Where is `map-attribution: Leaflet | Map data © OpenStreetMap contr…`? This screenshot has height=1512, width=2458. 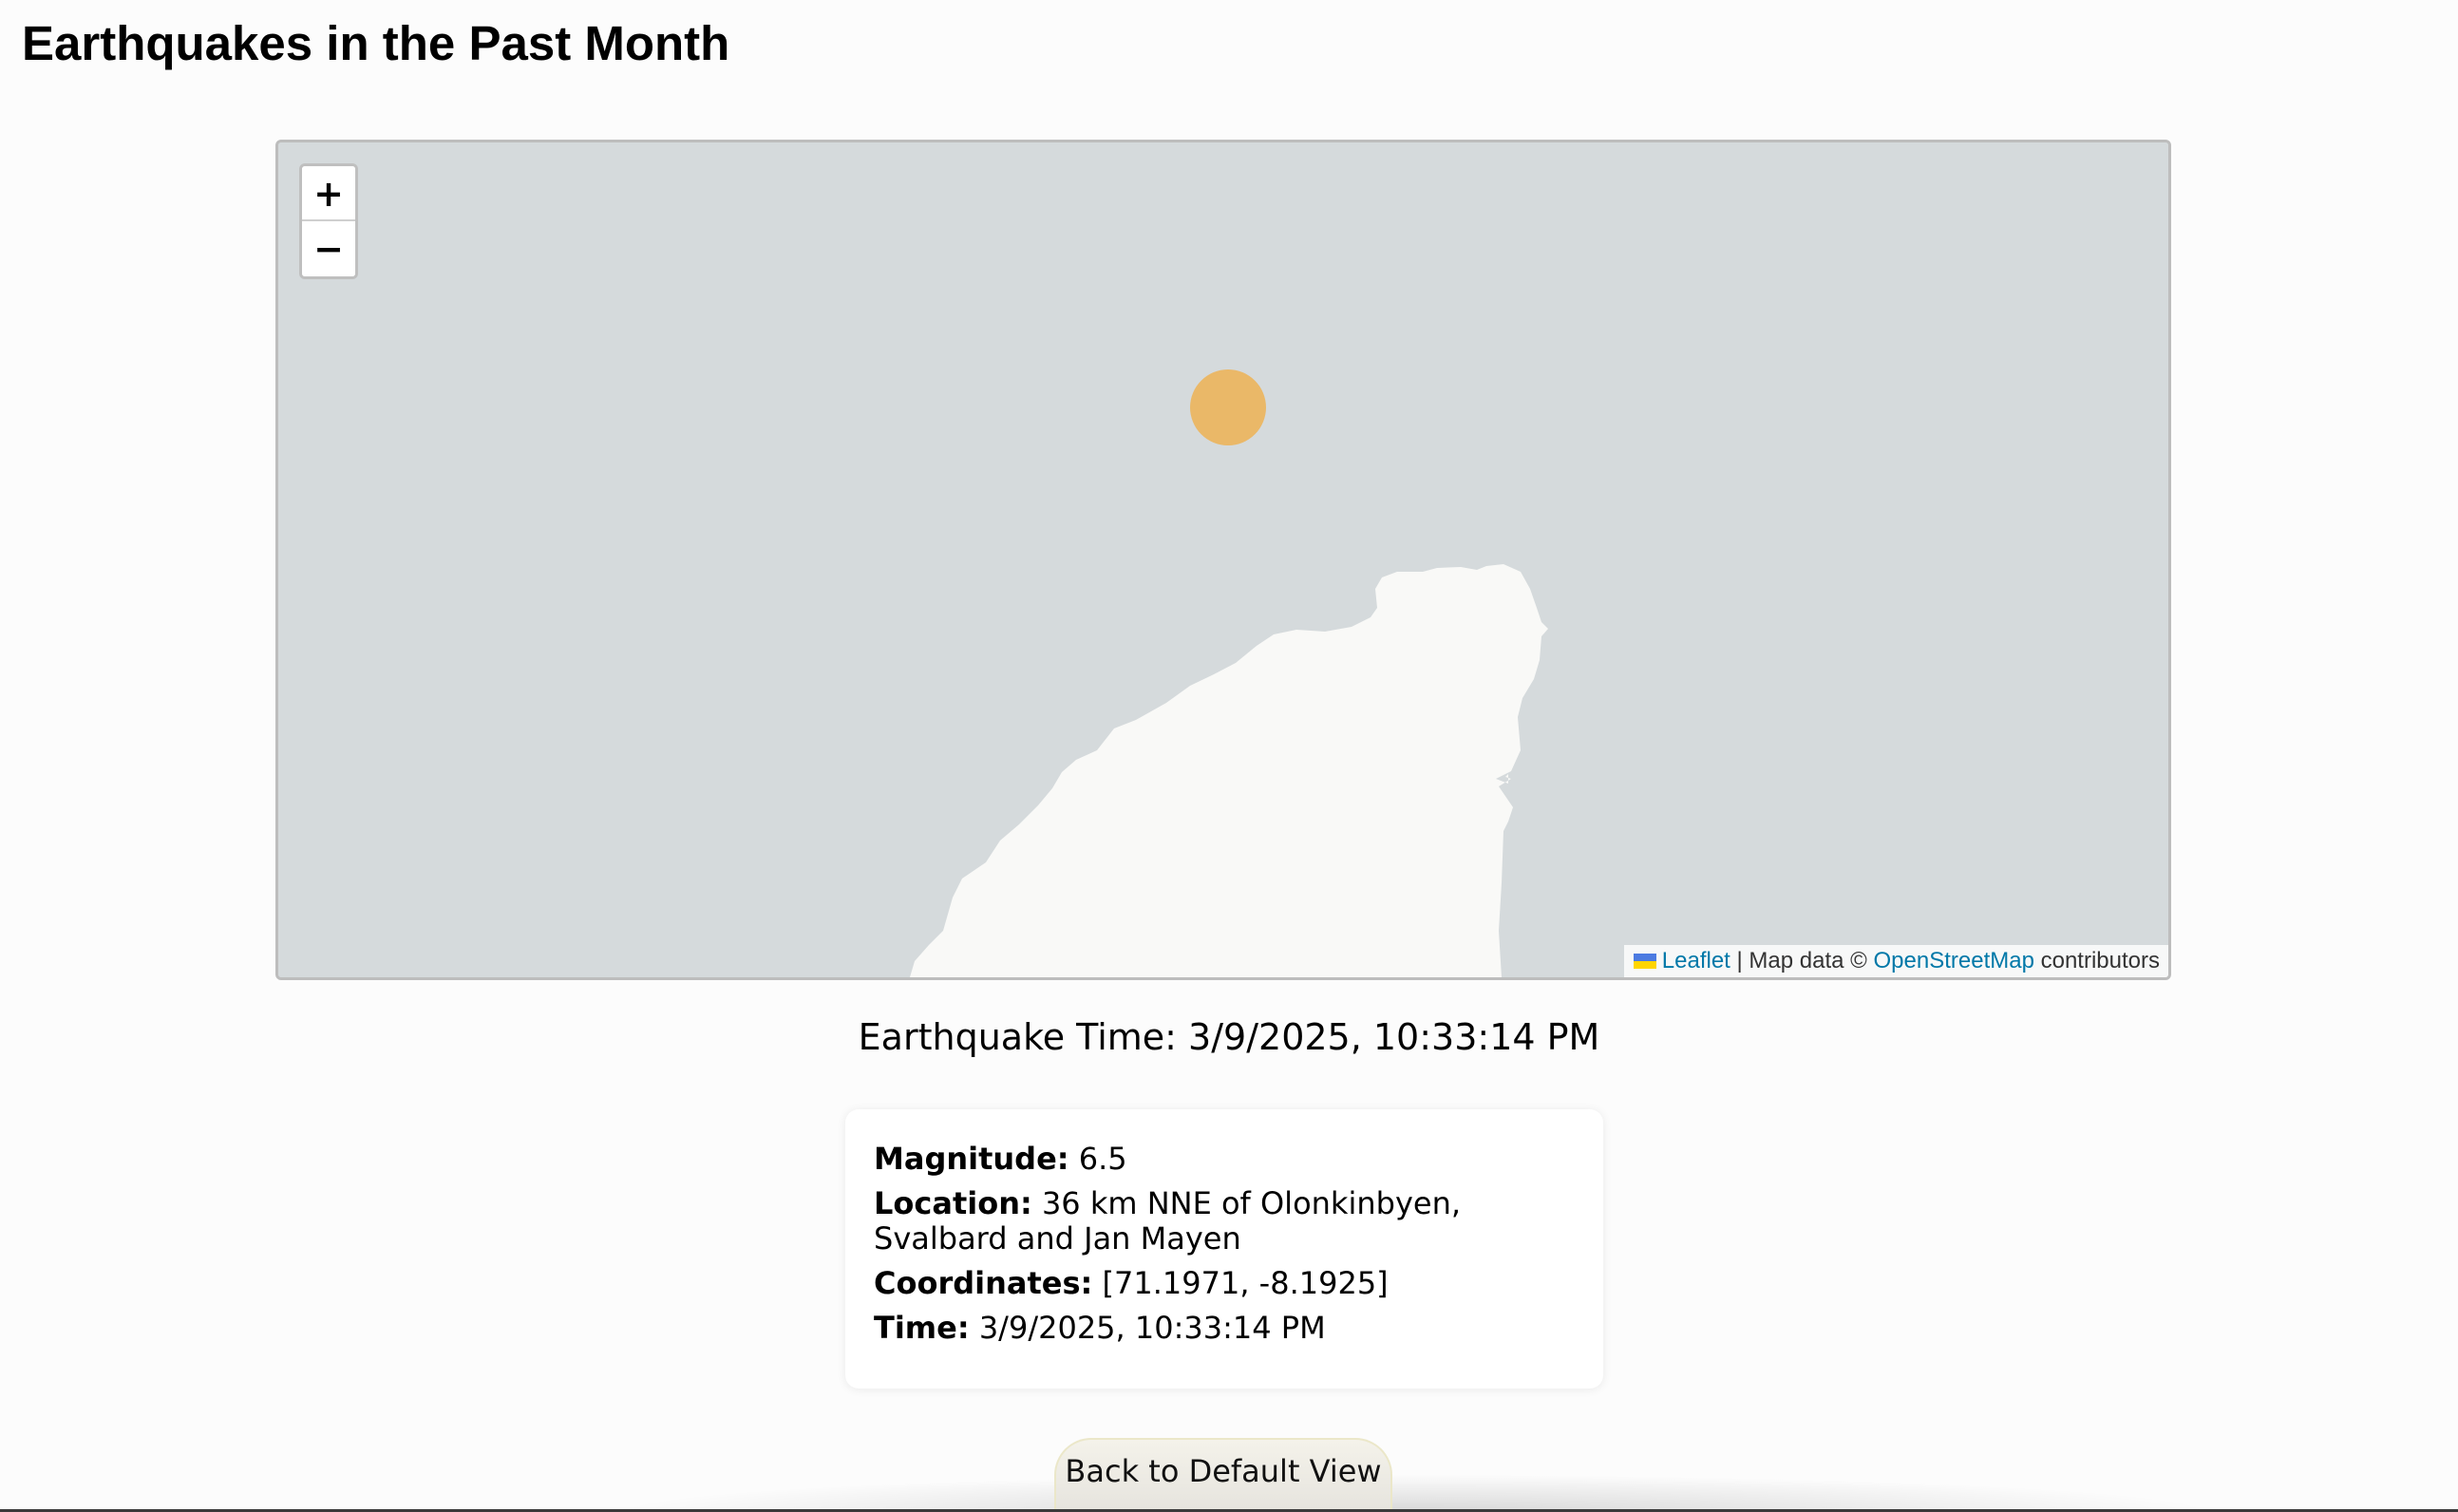
map-attribution: Leaflet | Map data © OpenStreetMap contr… is located at coordinates (1896, 961).